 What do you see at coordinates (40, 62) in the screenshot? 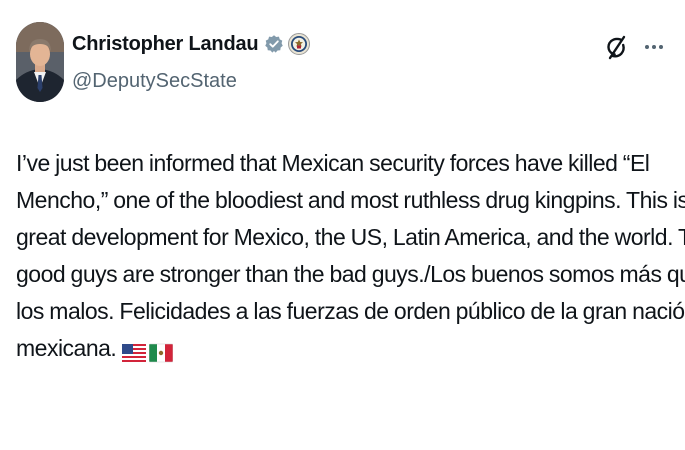
I see `avatar` at bounding box center [40, 62].